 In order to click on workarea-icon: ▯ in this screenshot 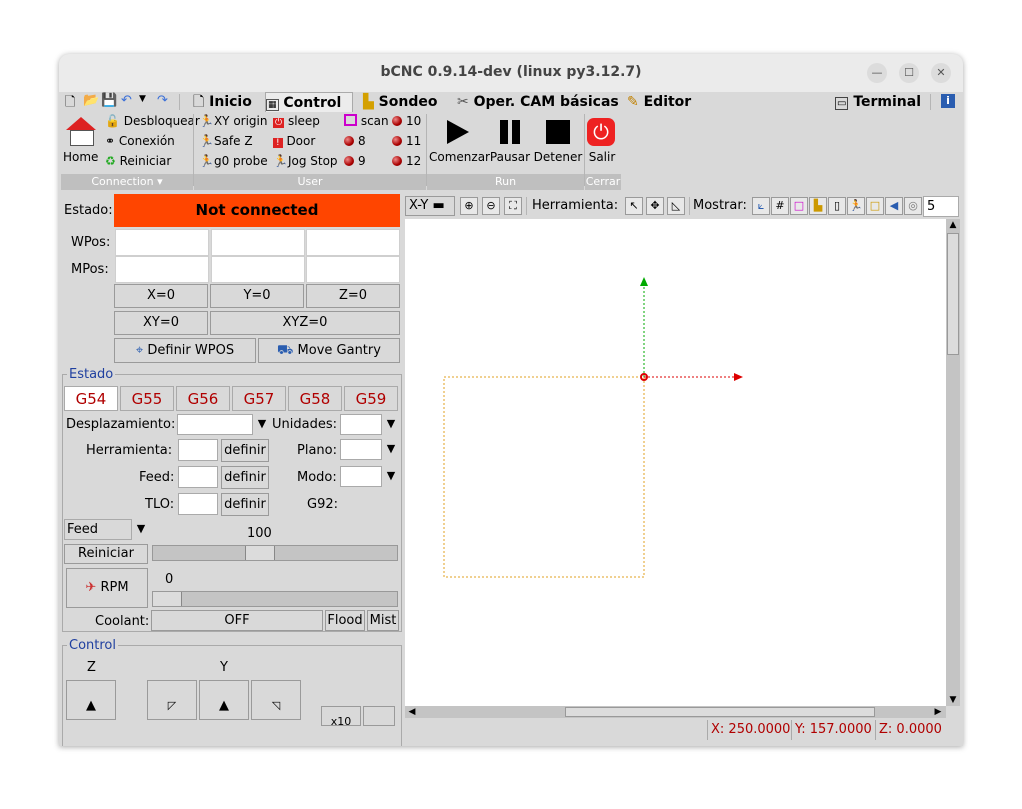, I will do `click(837, 206)`.